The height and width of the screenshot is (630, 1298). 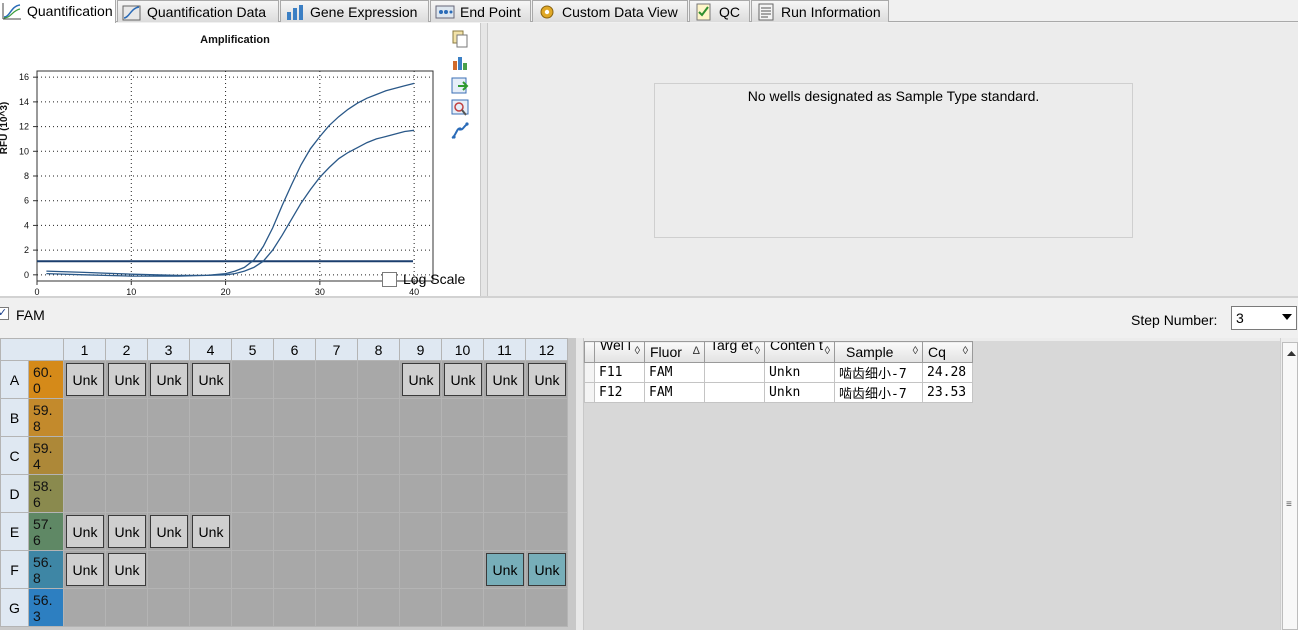 I want to click on tab-qc: QC, so click(x=719, y=11).